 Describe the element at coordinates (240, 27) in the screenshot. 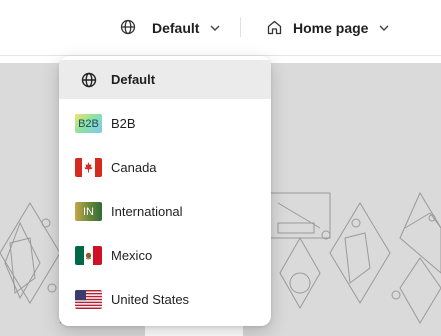

I see `header-divider` at that location.